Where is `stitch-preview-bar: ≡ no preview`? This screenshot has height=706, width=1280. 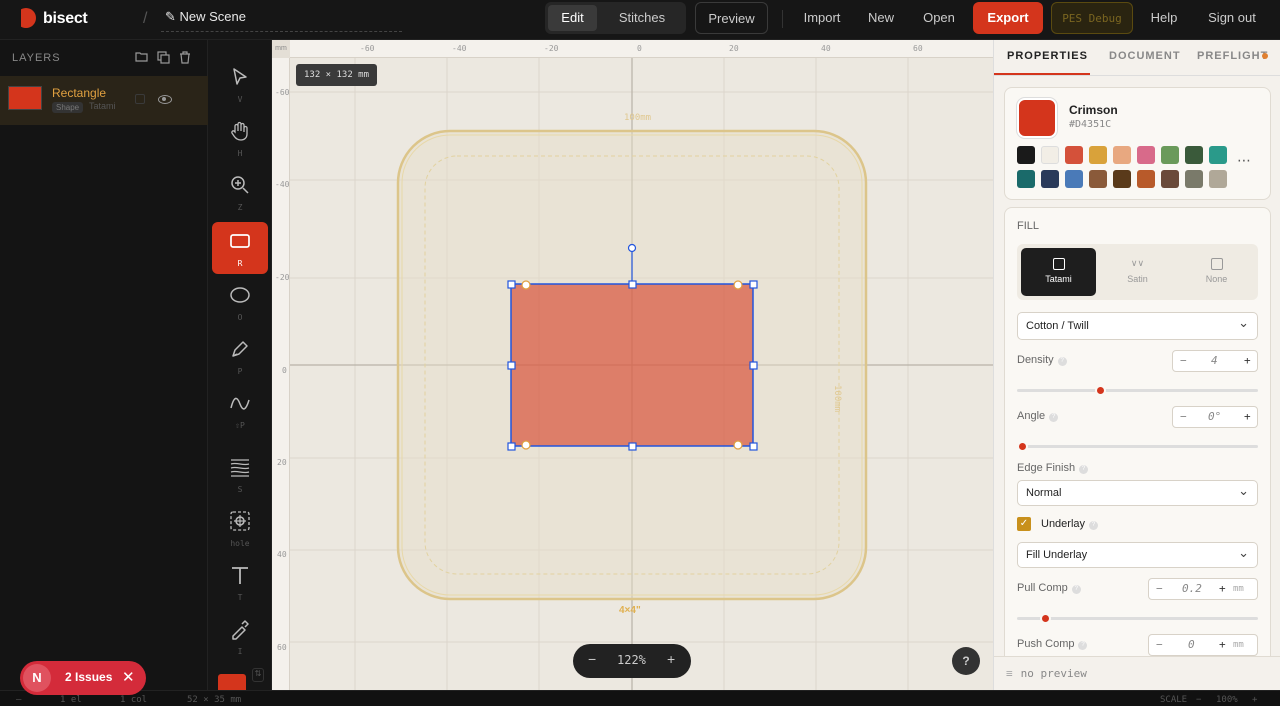
stitch-preview-bar: ≡ no preview is located at coordinates (1137, 673).